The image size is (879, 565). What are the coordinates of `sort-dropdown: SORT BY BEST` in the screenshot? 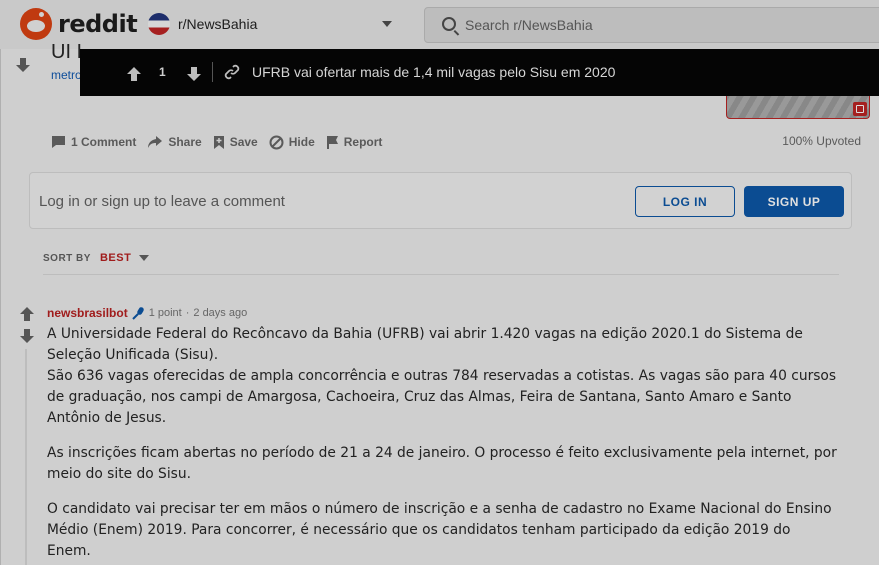 It's located at (96, 258).